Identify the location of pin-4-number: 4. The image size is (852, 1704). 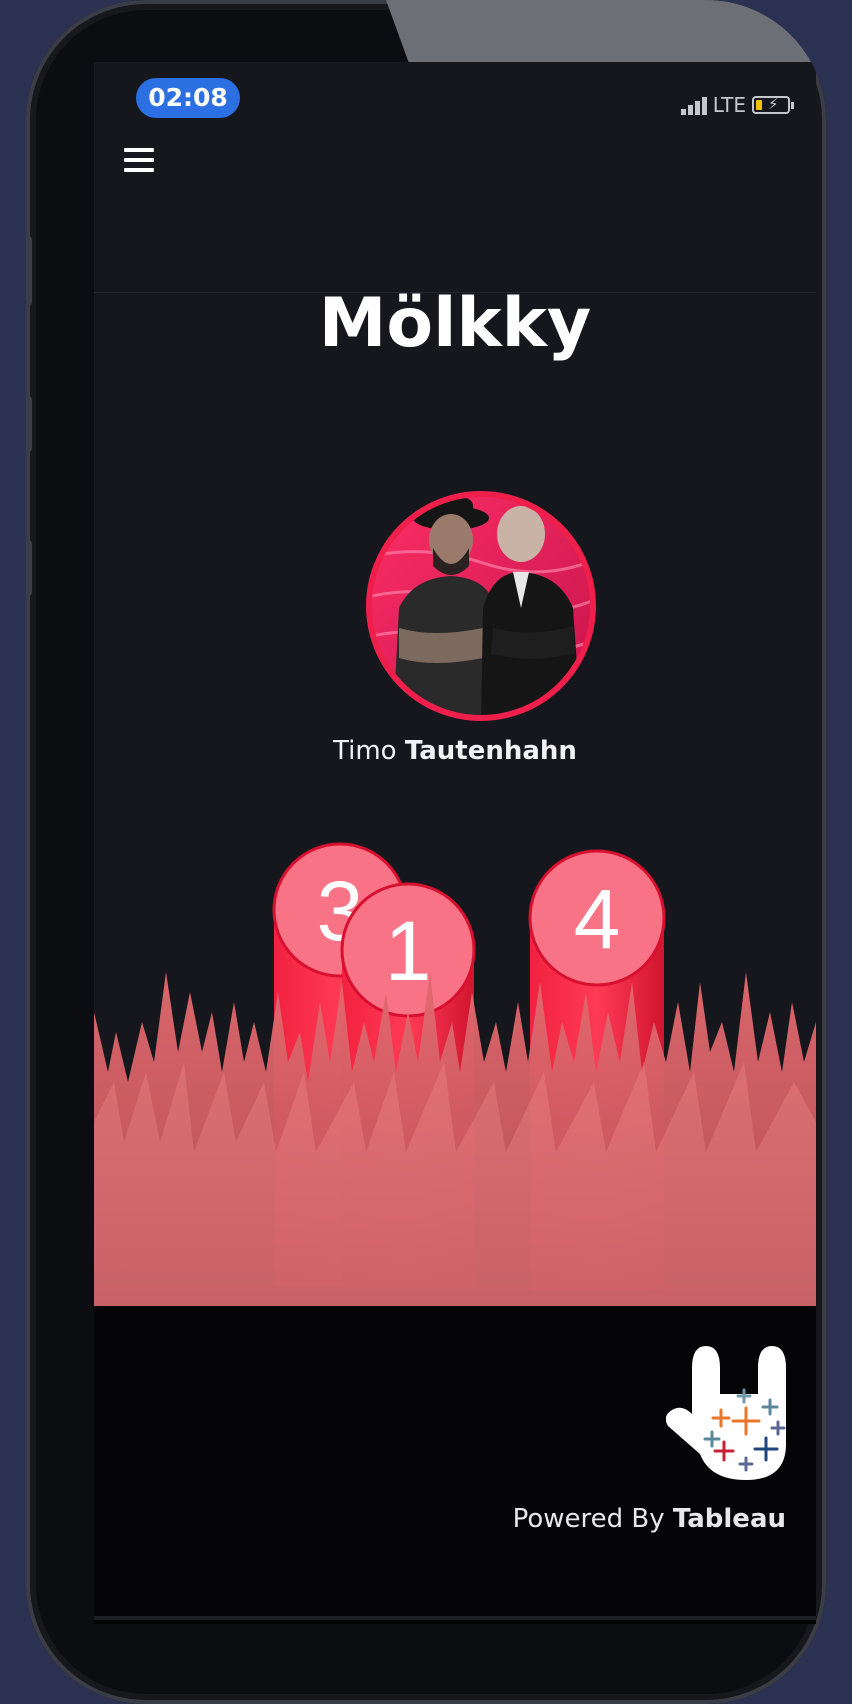
(597, 919).